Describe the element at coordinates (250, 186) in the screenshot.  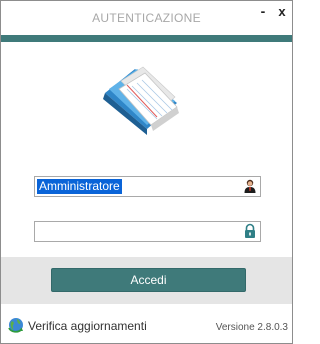
I see `user-avatar-icon` at that location.